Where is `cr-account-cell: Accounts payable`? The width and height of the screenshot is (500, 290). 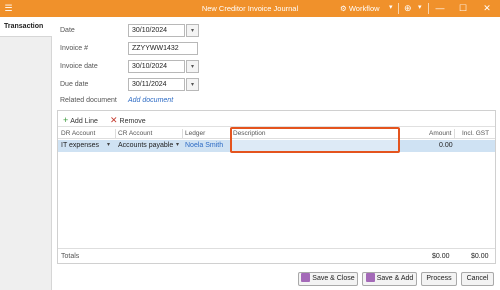
cr-account-cell: Accounts payable is located at coordinates (145, 145).